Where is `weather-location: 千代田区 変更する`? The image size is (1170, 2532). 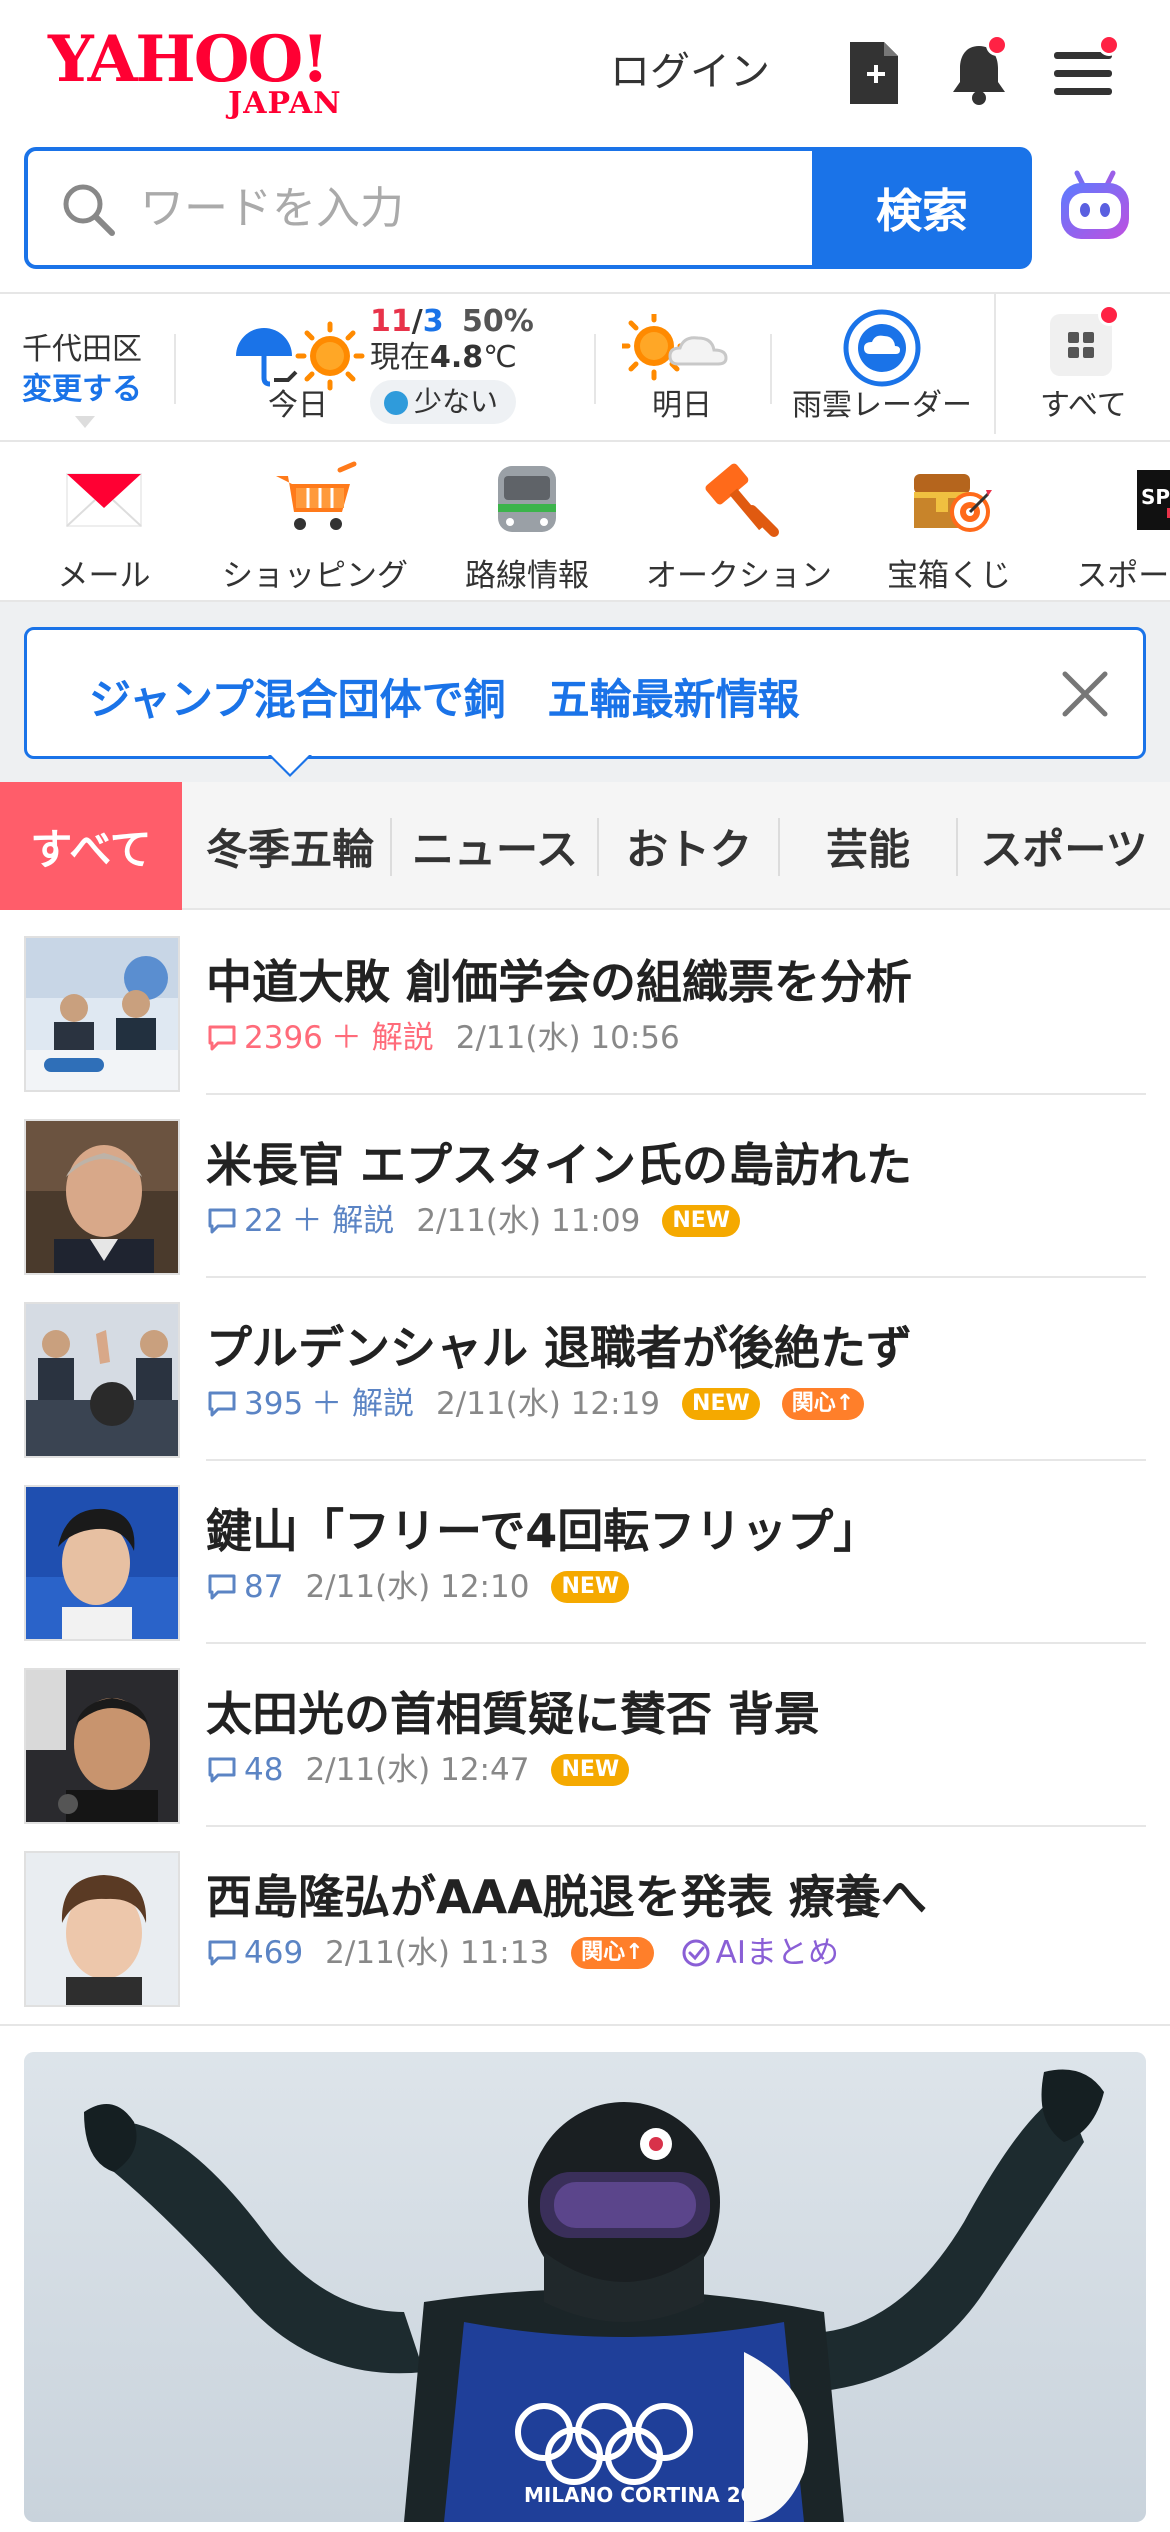
weather-location: 千代田区 変更する is located at coordinates (82, 370).